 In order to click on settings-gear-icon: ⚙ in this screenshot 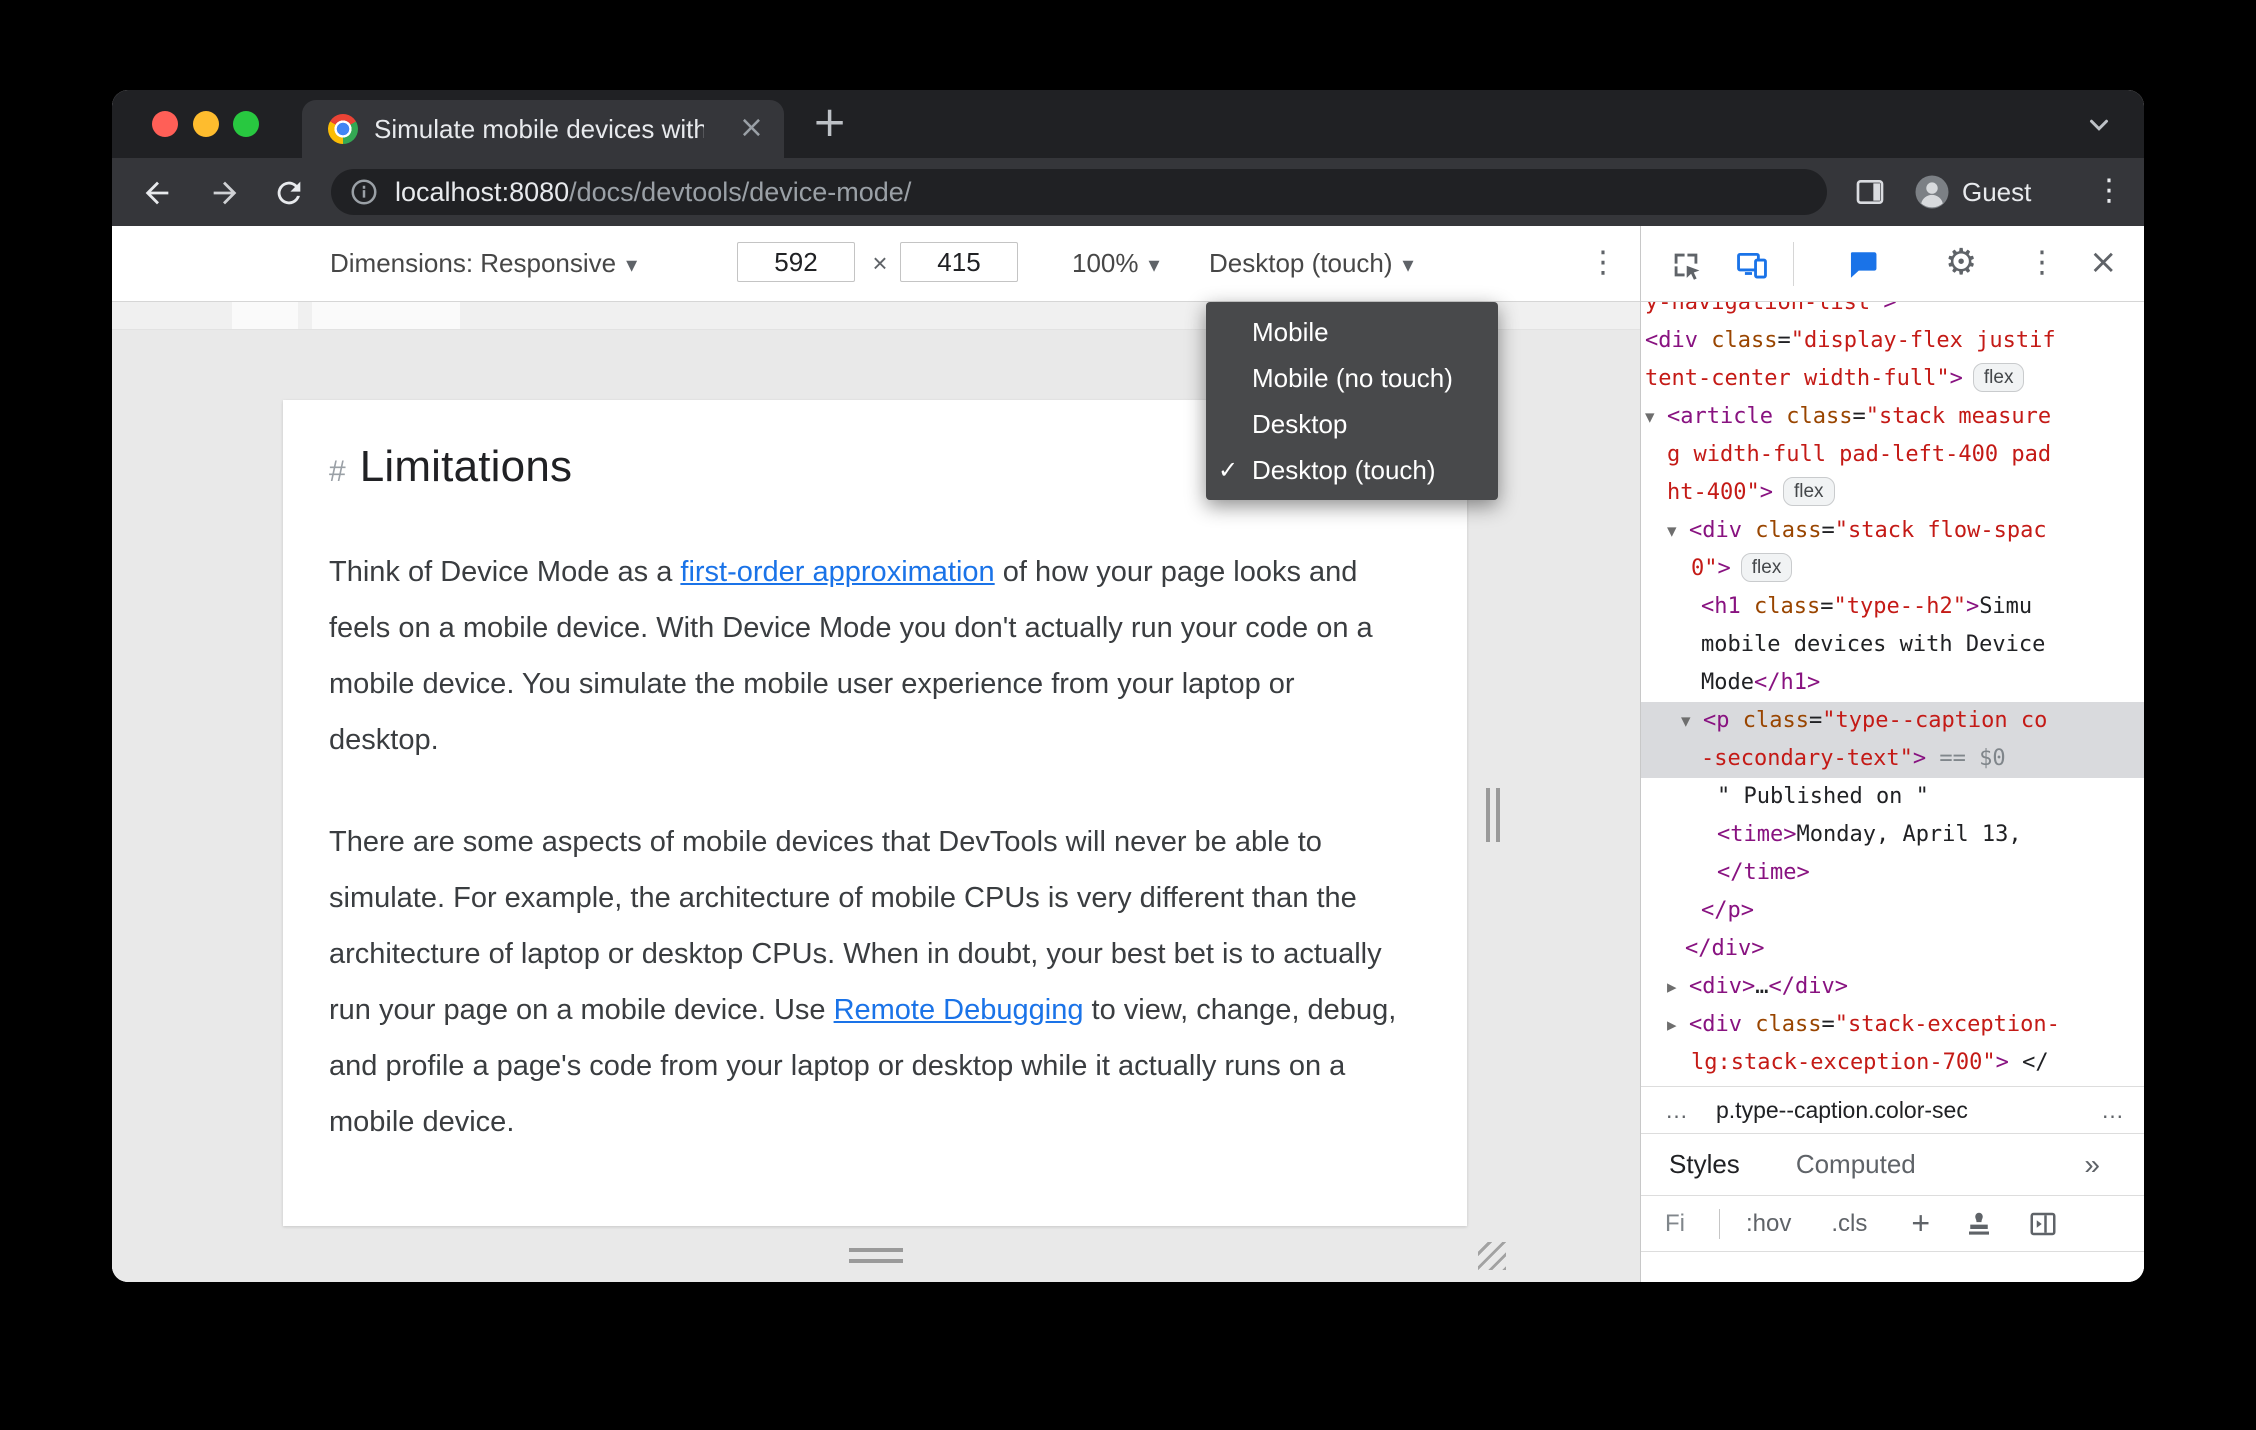, I will do `click(1961, 264)`.